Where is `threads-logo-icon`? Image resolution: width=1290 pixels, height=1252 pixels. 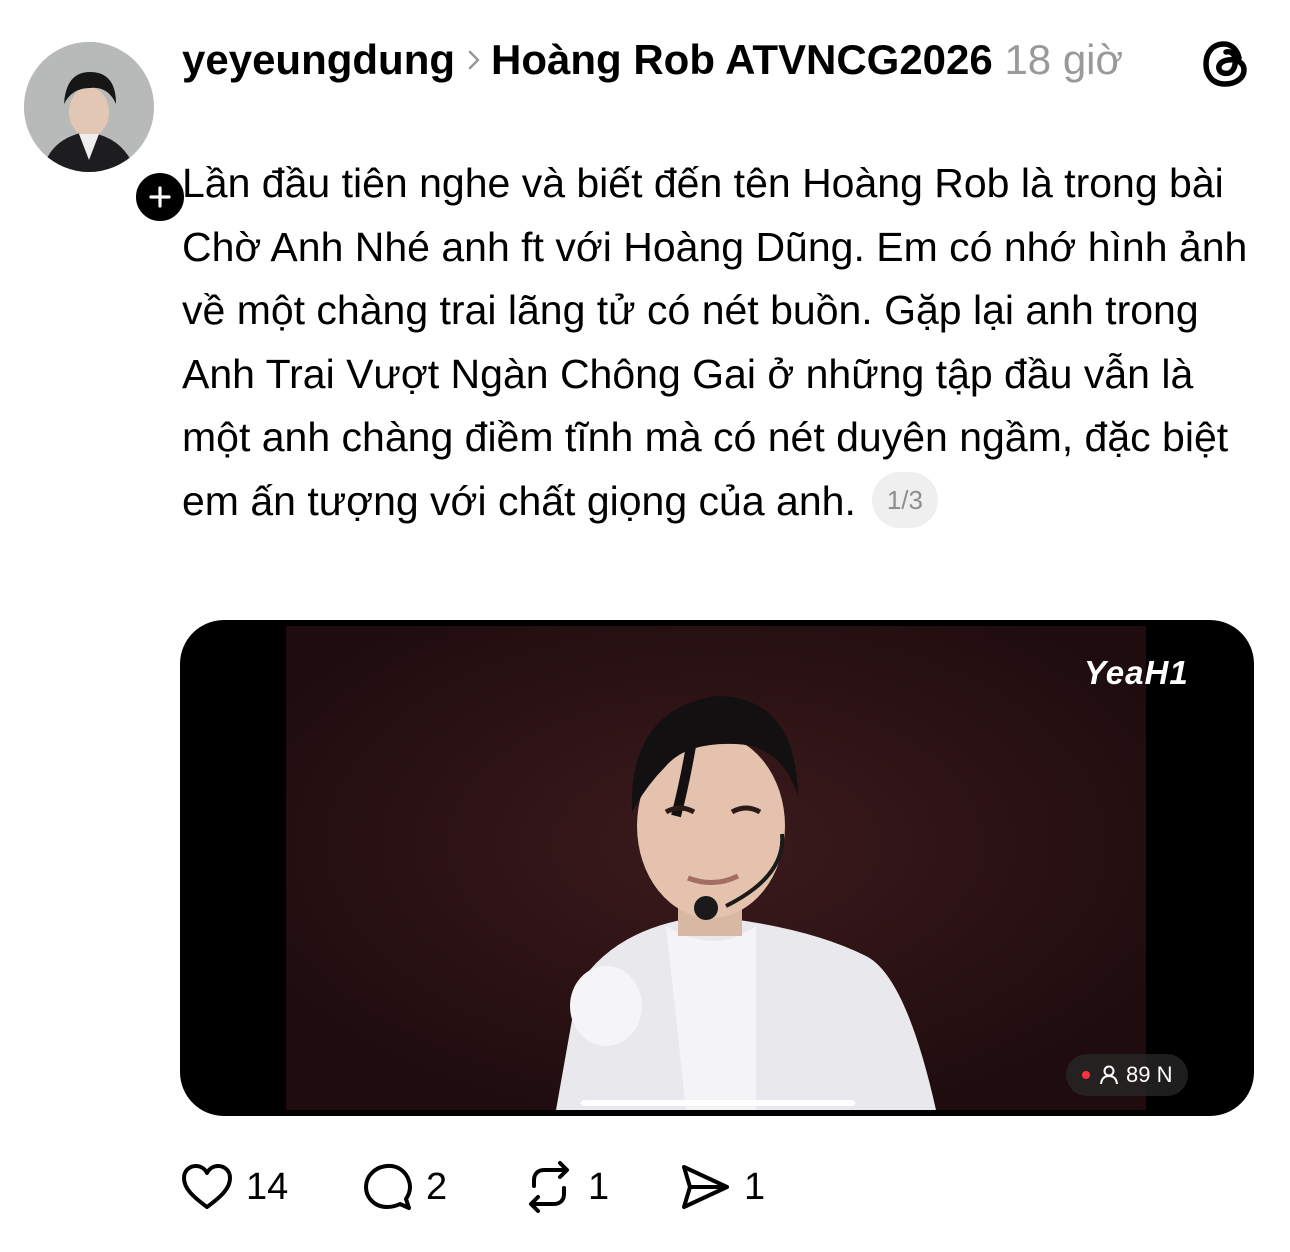
threads-logo-icon is located at coordinates (1226, 64).